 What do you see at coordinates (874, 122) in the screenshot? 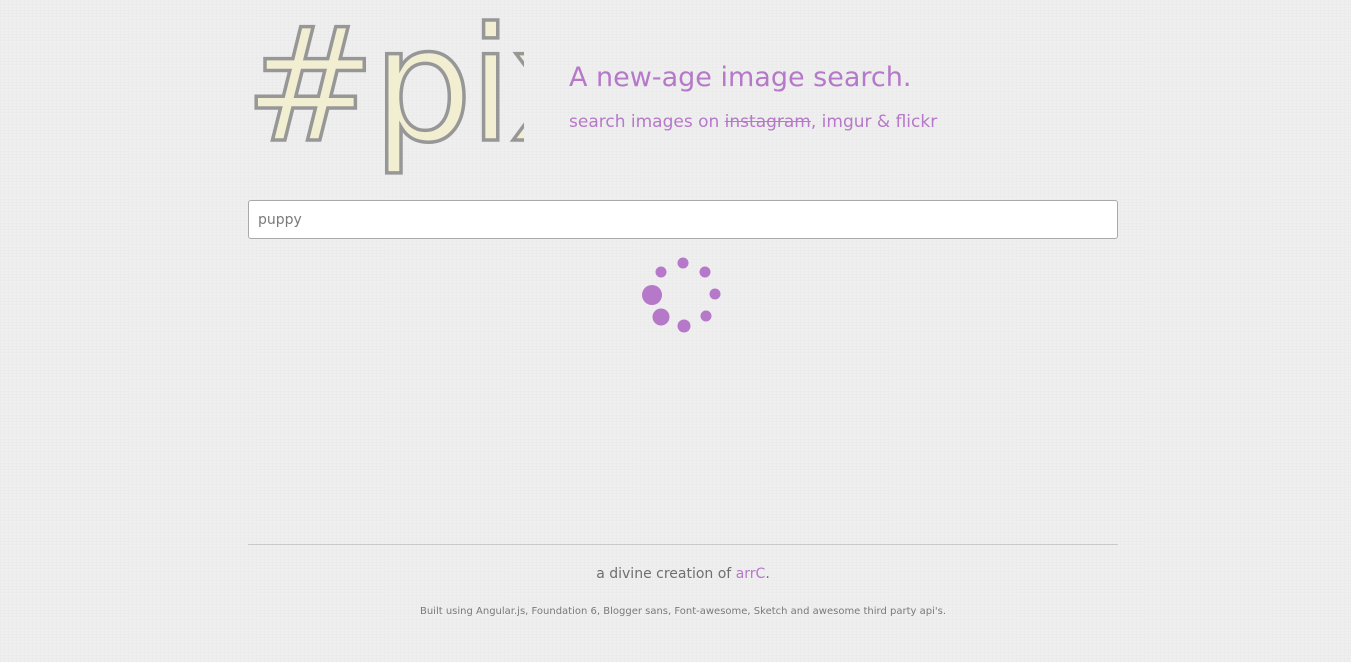
I see `subtitle-suffix: , imgur & flickr` at bounding box center [874, 122].